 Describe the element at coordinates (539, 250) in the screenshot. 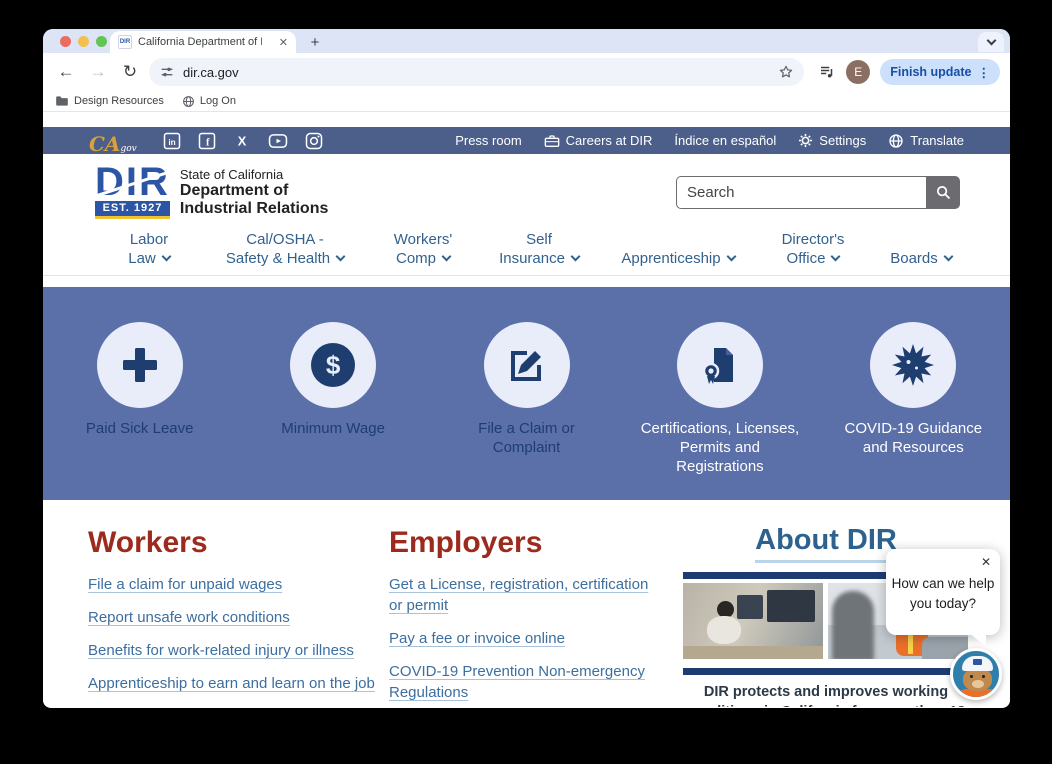

I see `nav-self-insurance: Self Insurance` at that location.